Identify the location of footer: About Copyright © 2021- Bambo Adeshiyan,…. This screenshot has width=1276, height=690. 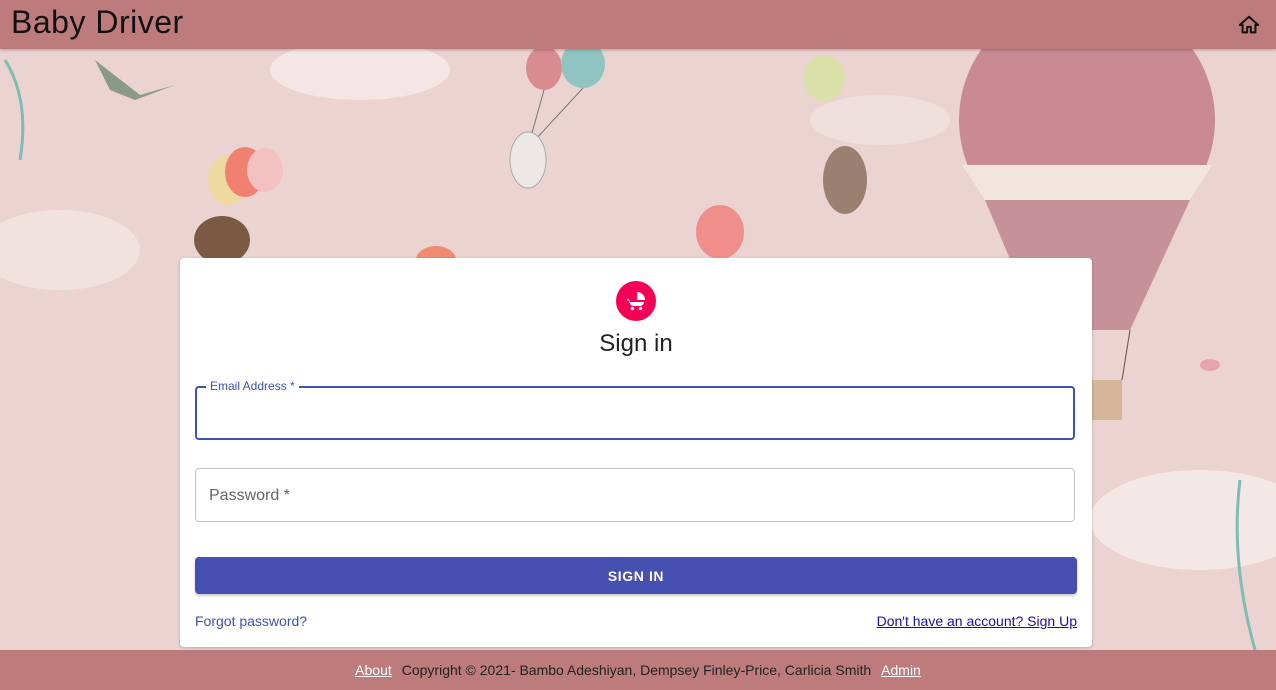
(638, 670).